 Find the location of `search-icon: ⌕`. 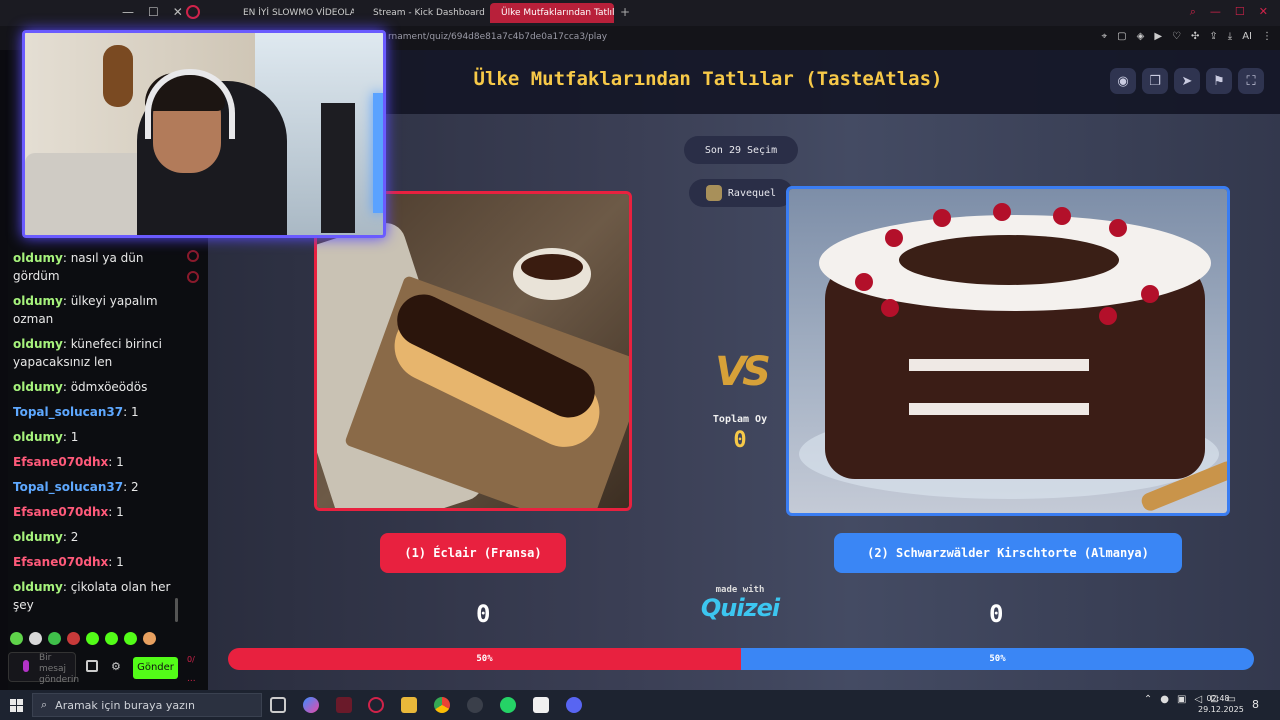

search-icon: ⌕ is located at coordinates (1193, 12).